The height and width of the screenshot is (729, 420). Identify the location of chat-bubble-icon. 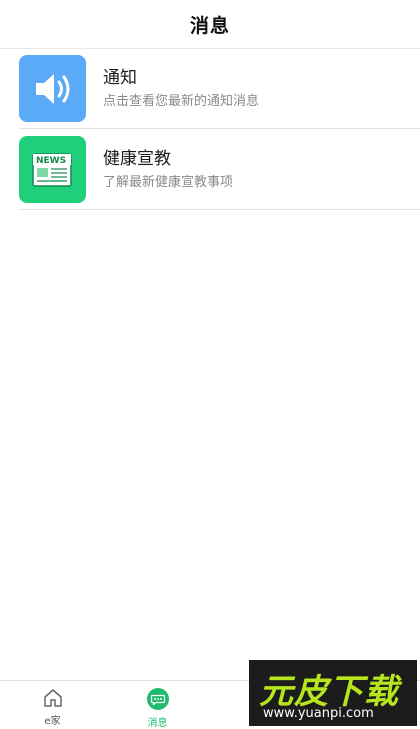
(157, 699).